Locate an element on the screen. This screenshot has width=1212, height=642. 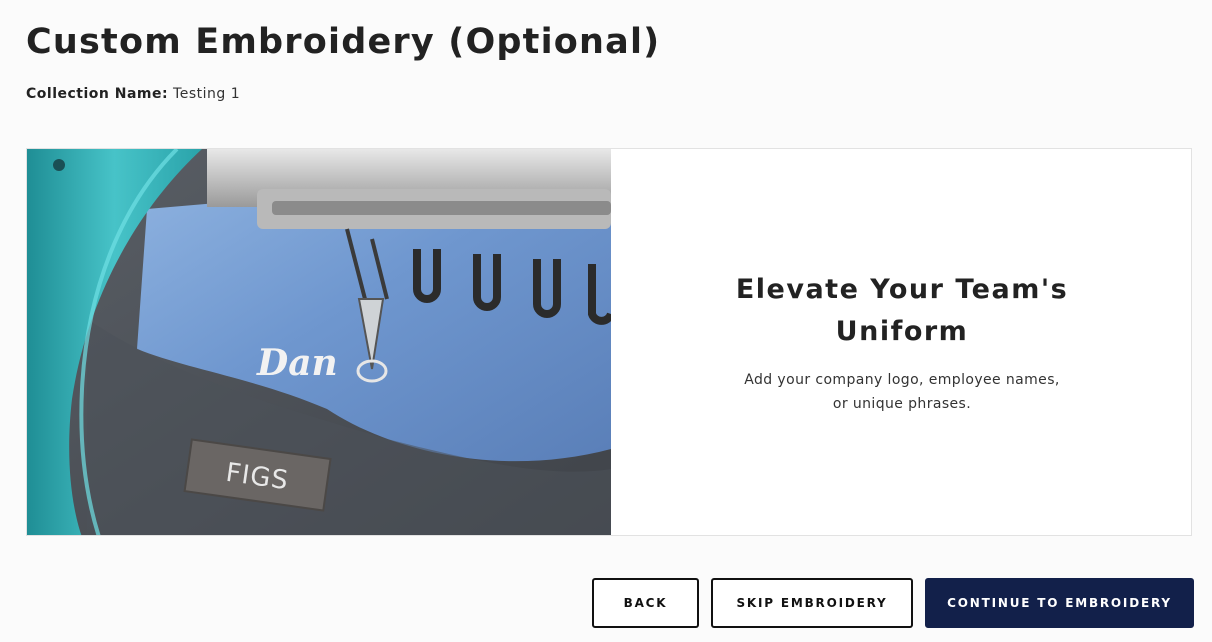
continue-to-embroidery-button: Continue to Embroidery is located at coordinates (1059, 603).